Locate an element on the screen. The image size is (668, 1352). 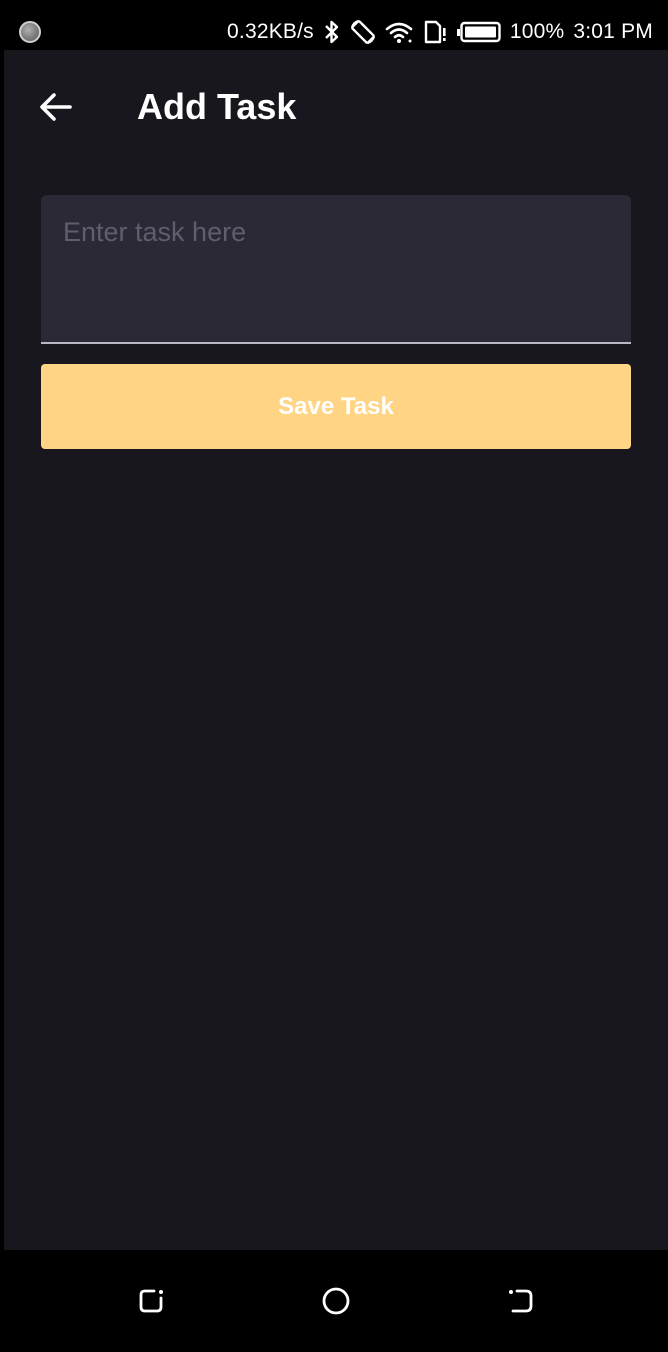
save-task-button: Save Task is located at coordinates (336, 406).